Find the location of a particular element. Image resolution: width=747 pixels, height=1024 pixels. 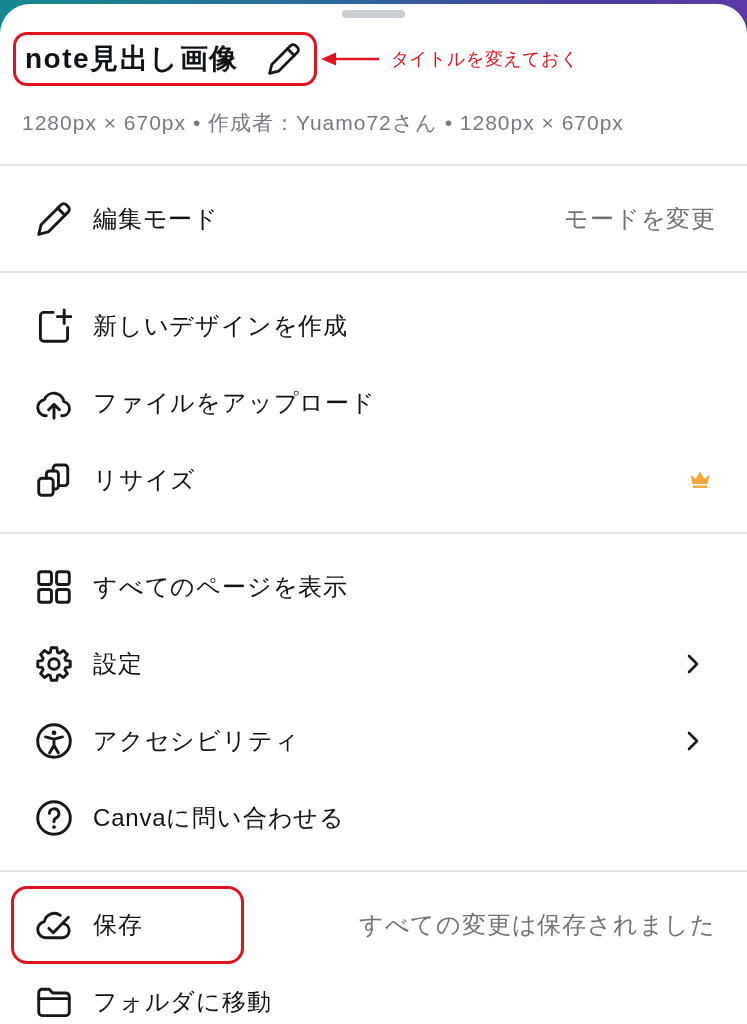

design-info-text: 1280px × 670px • 作成者：Yuamo72さん • 1280px × 670px is located at coordinates (323, 123).